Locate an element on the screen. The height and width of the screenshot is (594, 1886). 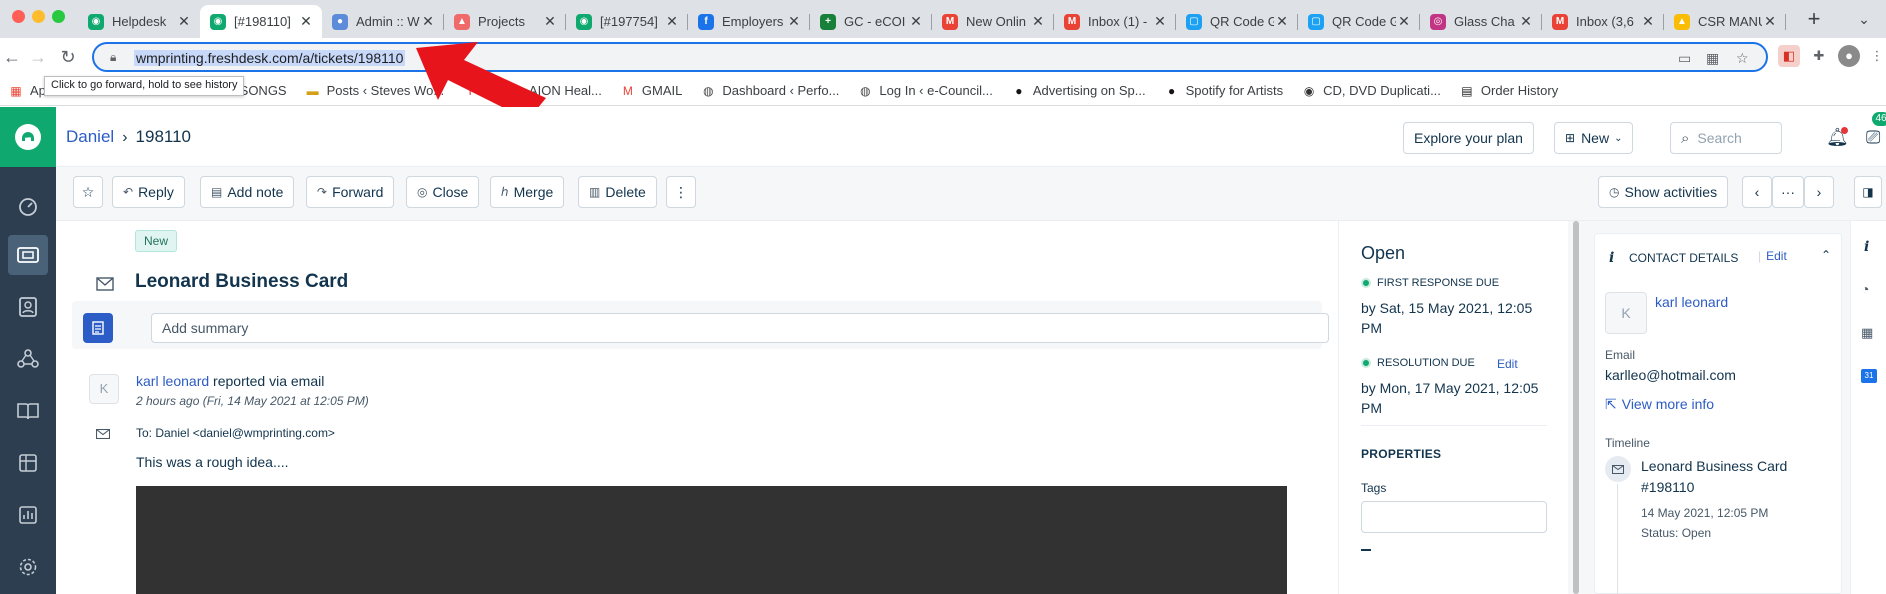
tab-title: Glass Cha is located at coordinates (1484, 21).